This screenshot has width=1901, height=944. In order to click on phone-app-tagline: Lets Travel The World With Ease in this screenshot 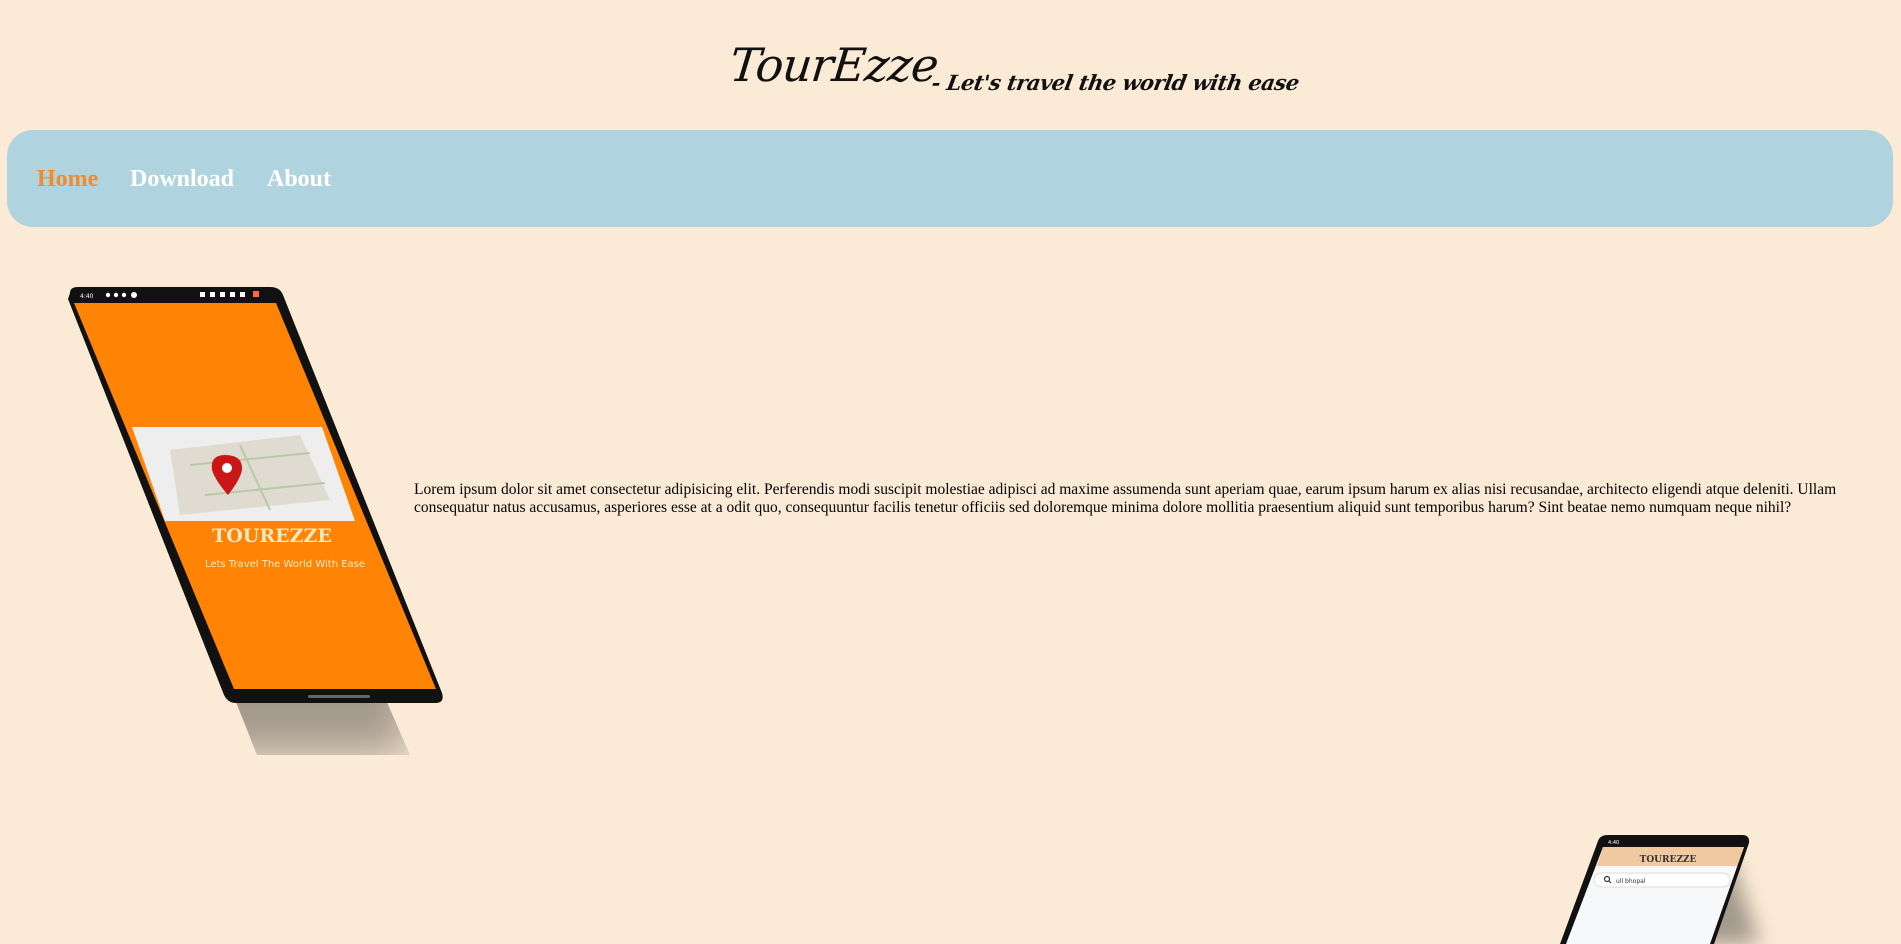, I will do `click(285, 564)`.